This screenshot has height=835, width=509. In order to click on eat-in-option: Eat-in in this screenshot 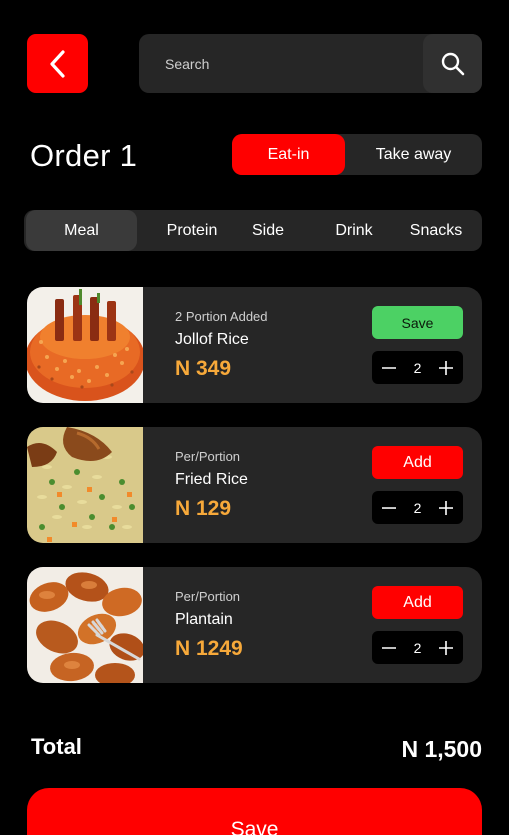, I will do `click(288, 154)`.